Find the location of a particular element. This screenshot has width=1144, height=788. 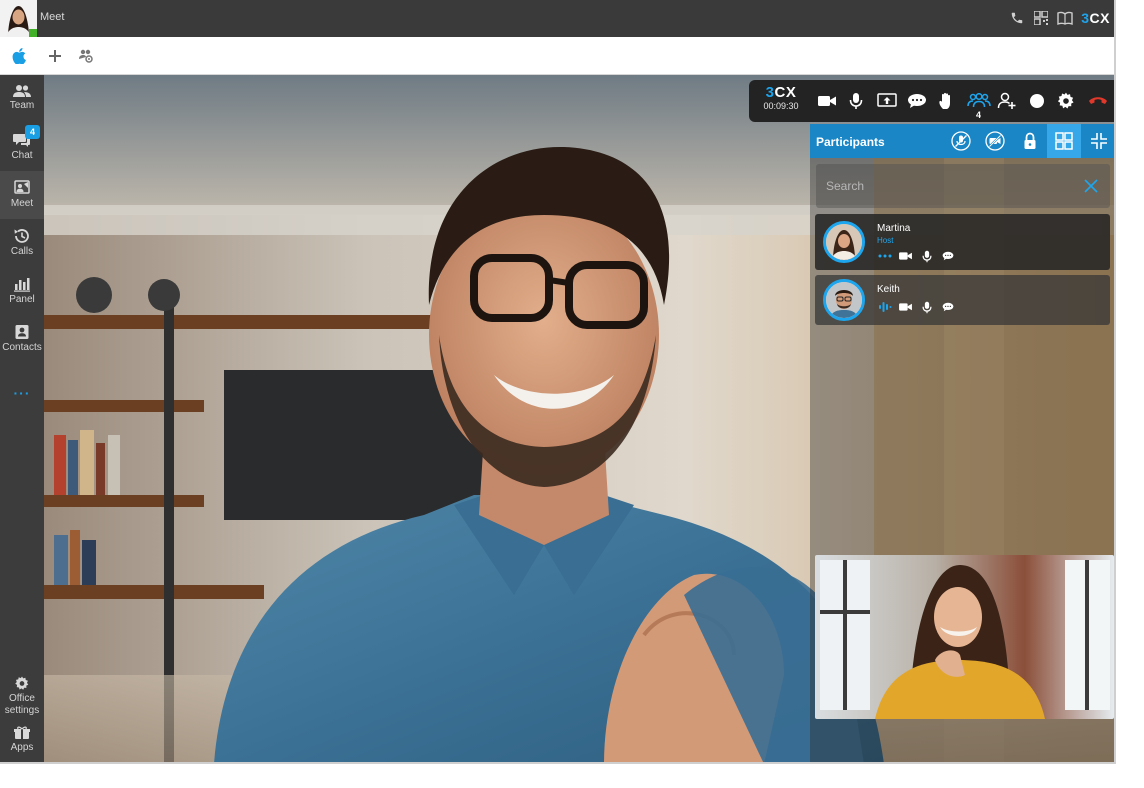

speaking-indicator-icon is located at coordinates (884, 307).